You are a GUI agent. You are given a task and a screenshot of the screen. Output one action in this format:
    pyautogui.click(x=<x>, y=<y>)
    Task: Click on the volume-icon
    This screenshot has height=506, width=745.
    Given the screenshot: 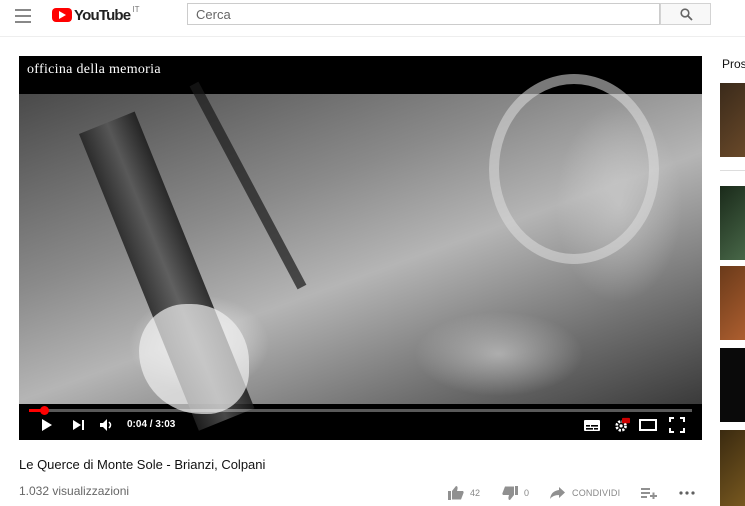 What is the action you would take?
    pyautogui.click(x=107, y=425)
    